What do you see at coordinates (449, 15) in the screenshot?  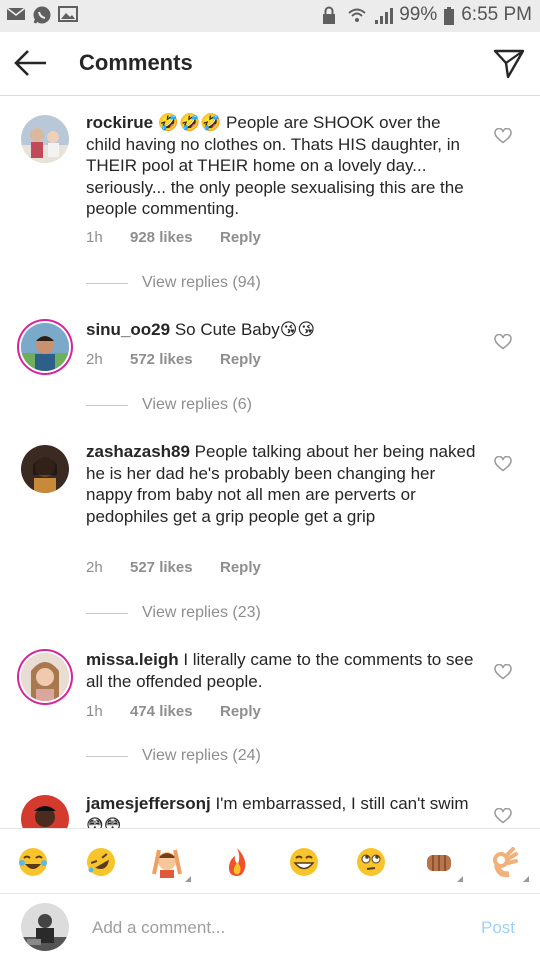 I see `battery-icon` at bounding box center [449, 15].